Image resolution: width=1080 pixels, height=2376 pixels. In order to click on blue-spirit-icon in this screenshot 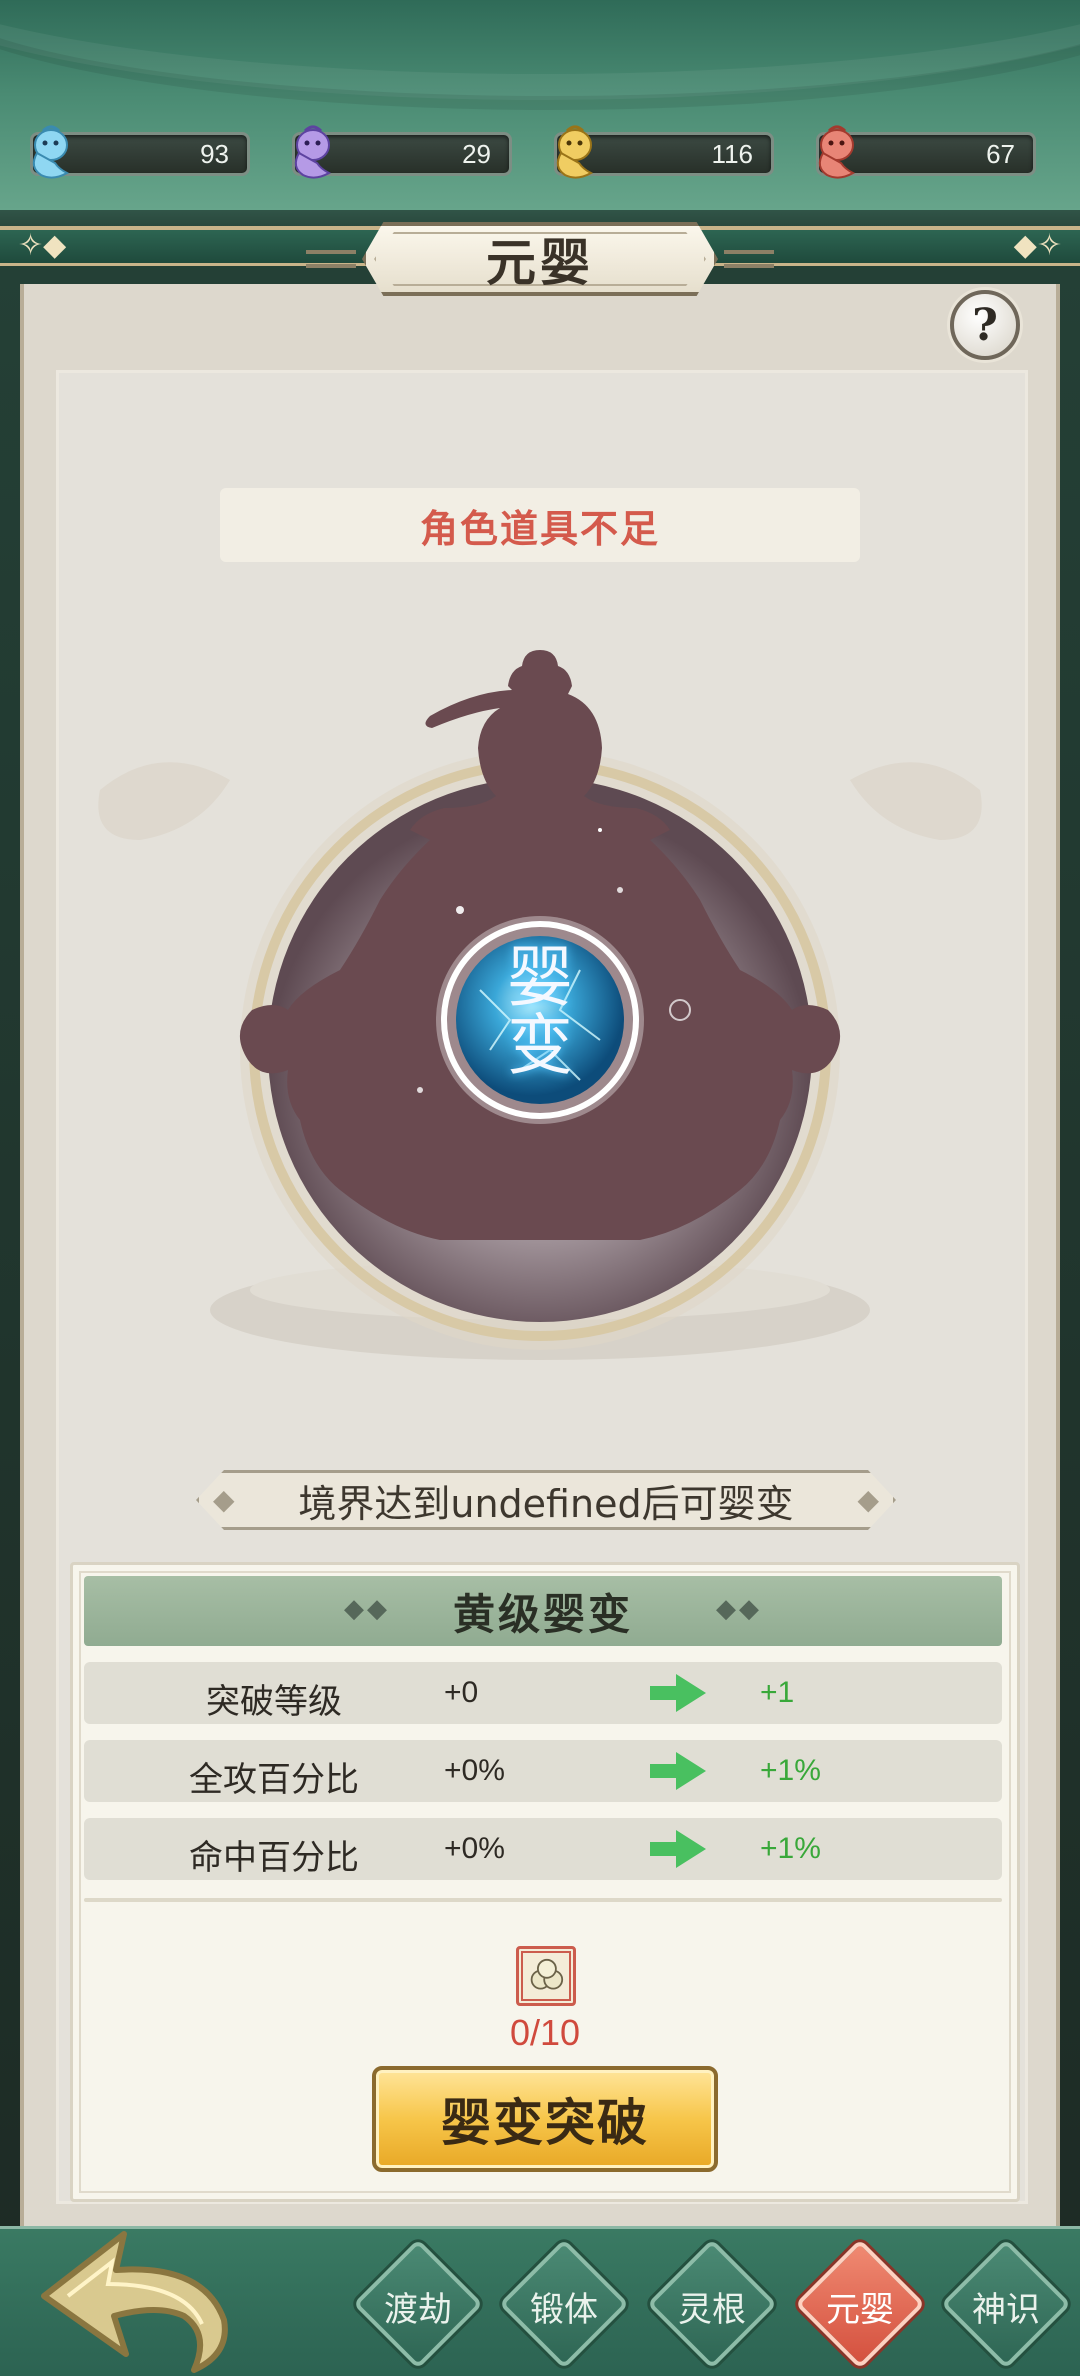, I will do `click(51, 152)`.